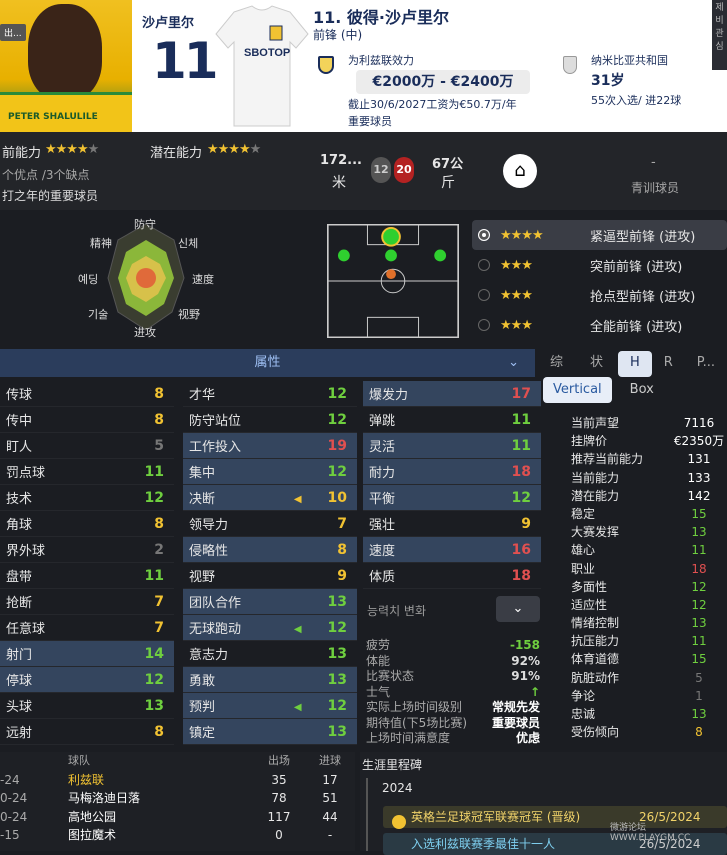  I want to click on attribute-row: 技术 12, so click(87, 498).